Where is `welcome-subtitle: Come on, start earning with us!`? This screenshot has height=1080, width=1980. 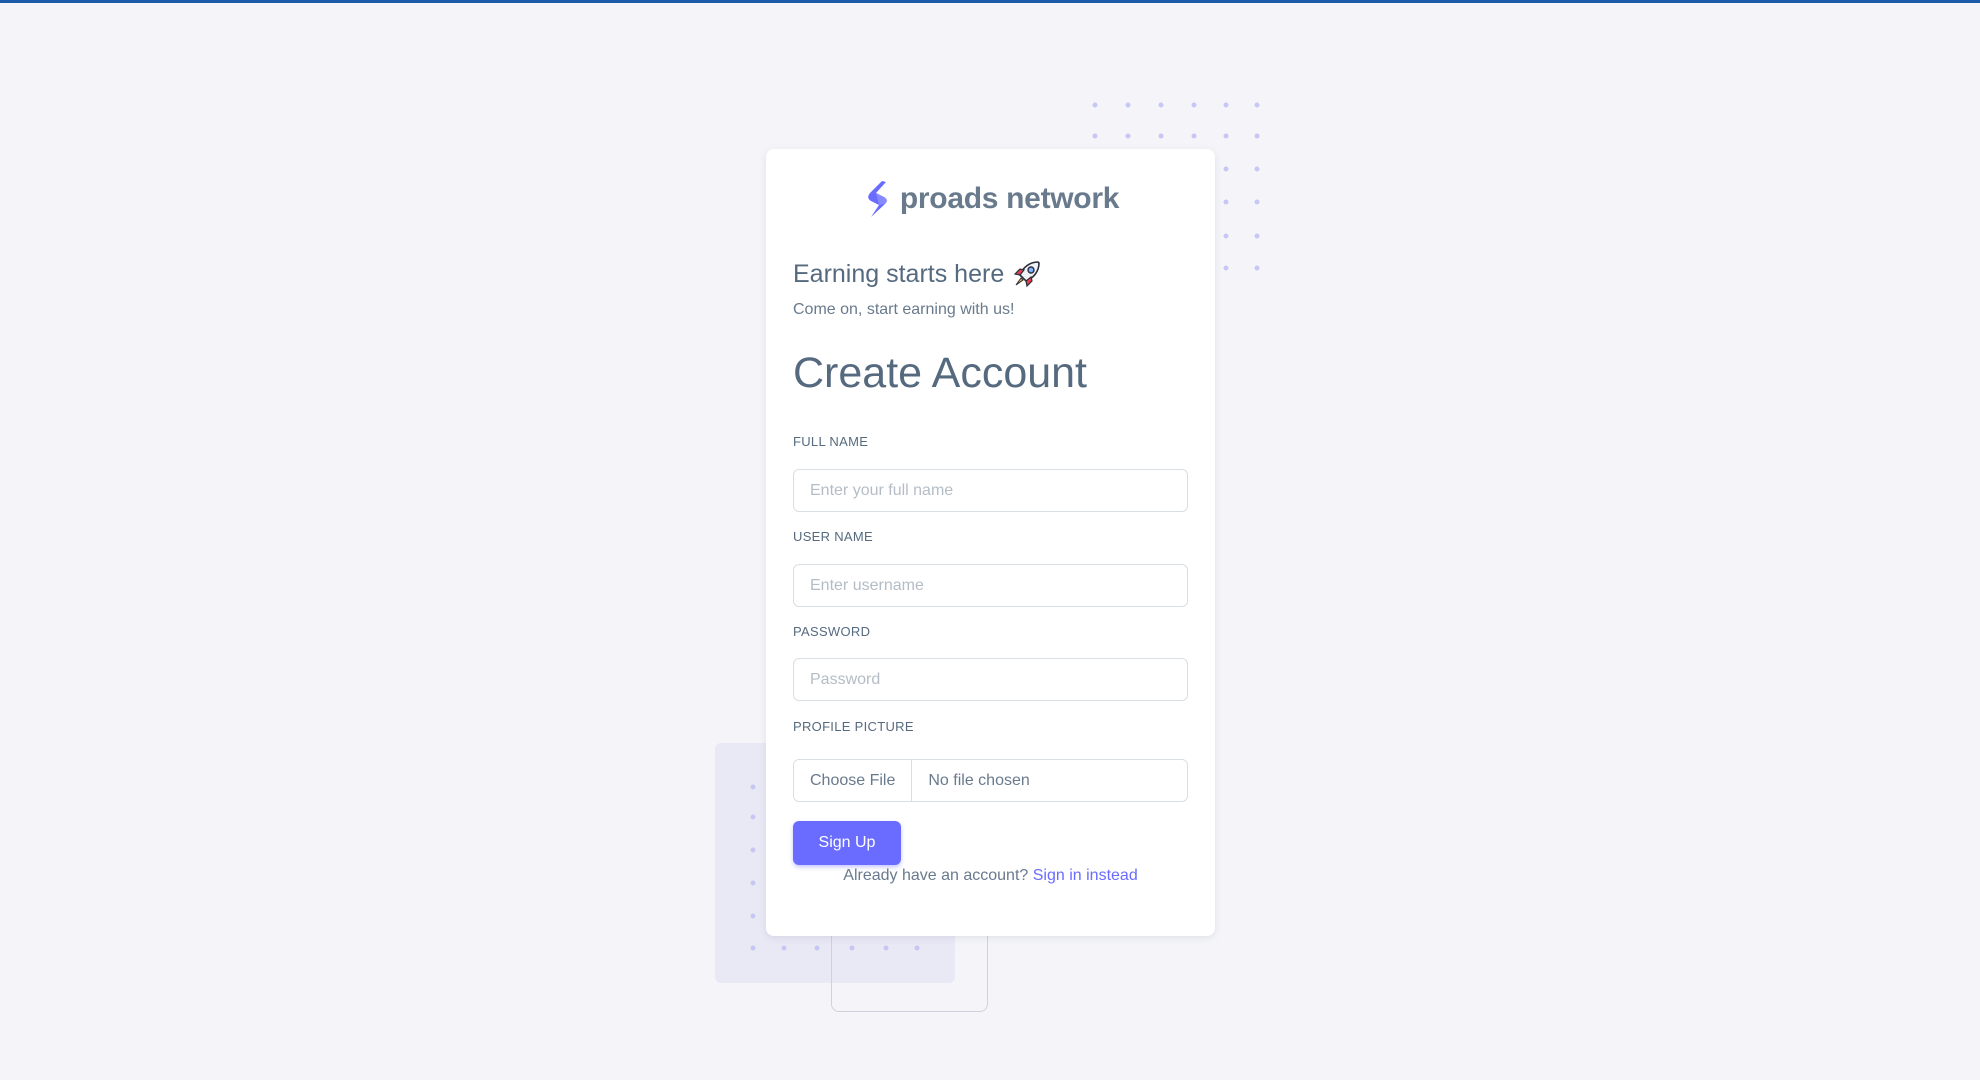 welcome-subtitle: Come on, start earning with us! is located at coordinates (904, 309).